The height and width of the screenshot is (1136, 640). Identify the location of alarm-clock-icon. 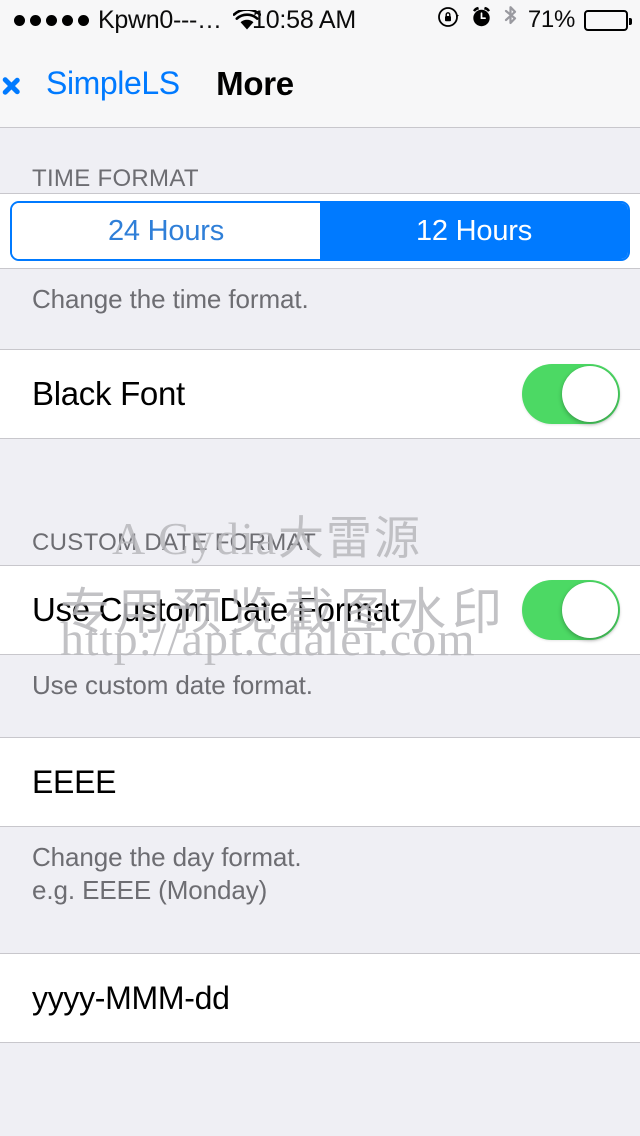
(481, 20).